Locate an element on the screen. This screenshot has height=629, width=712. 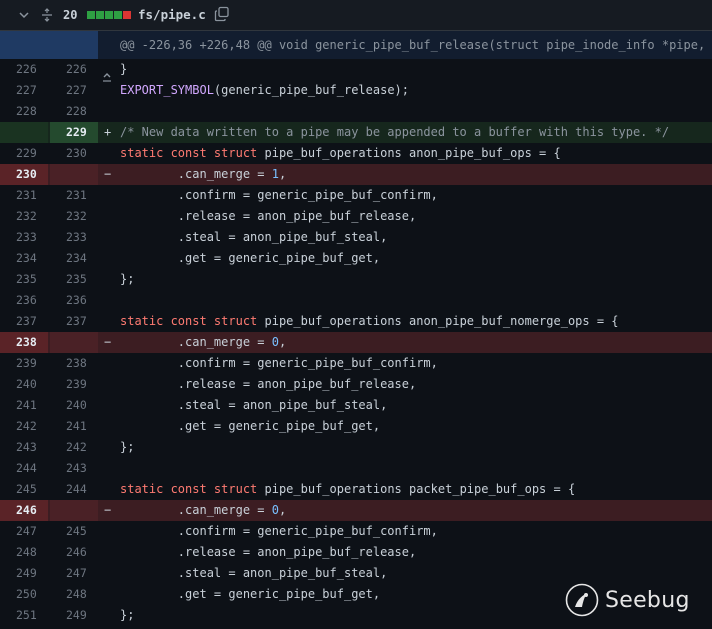
new-line-number: 236 is located at coordinates (74, 300).